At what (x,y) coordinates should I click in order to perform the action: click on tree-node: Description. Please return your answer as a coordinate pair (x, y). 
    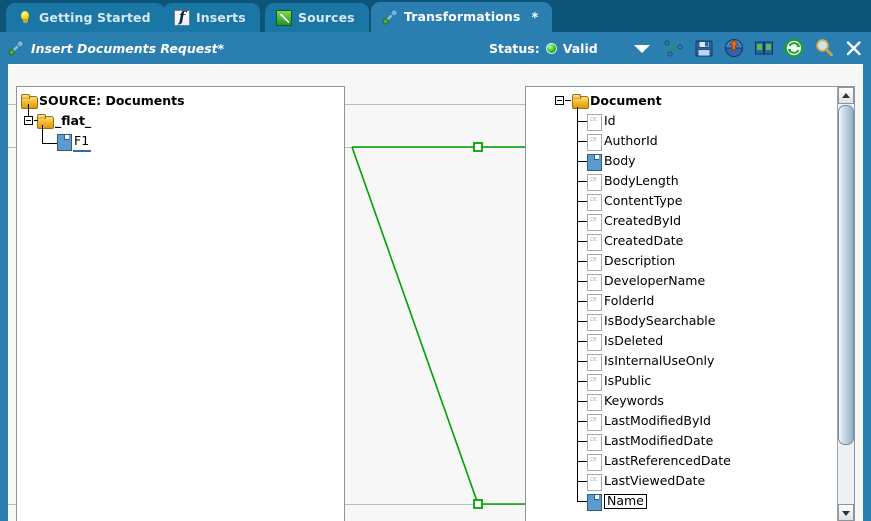
    Looking at the image, I should click on (631, 261).